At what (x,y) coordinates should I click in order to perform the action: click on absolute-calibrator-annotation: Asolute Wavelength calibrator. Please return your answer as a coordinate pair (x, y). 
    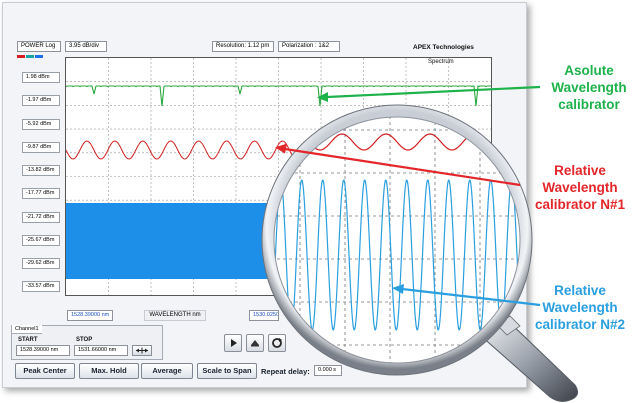
    Looking at the image, I should click on (589, 87).